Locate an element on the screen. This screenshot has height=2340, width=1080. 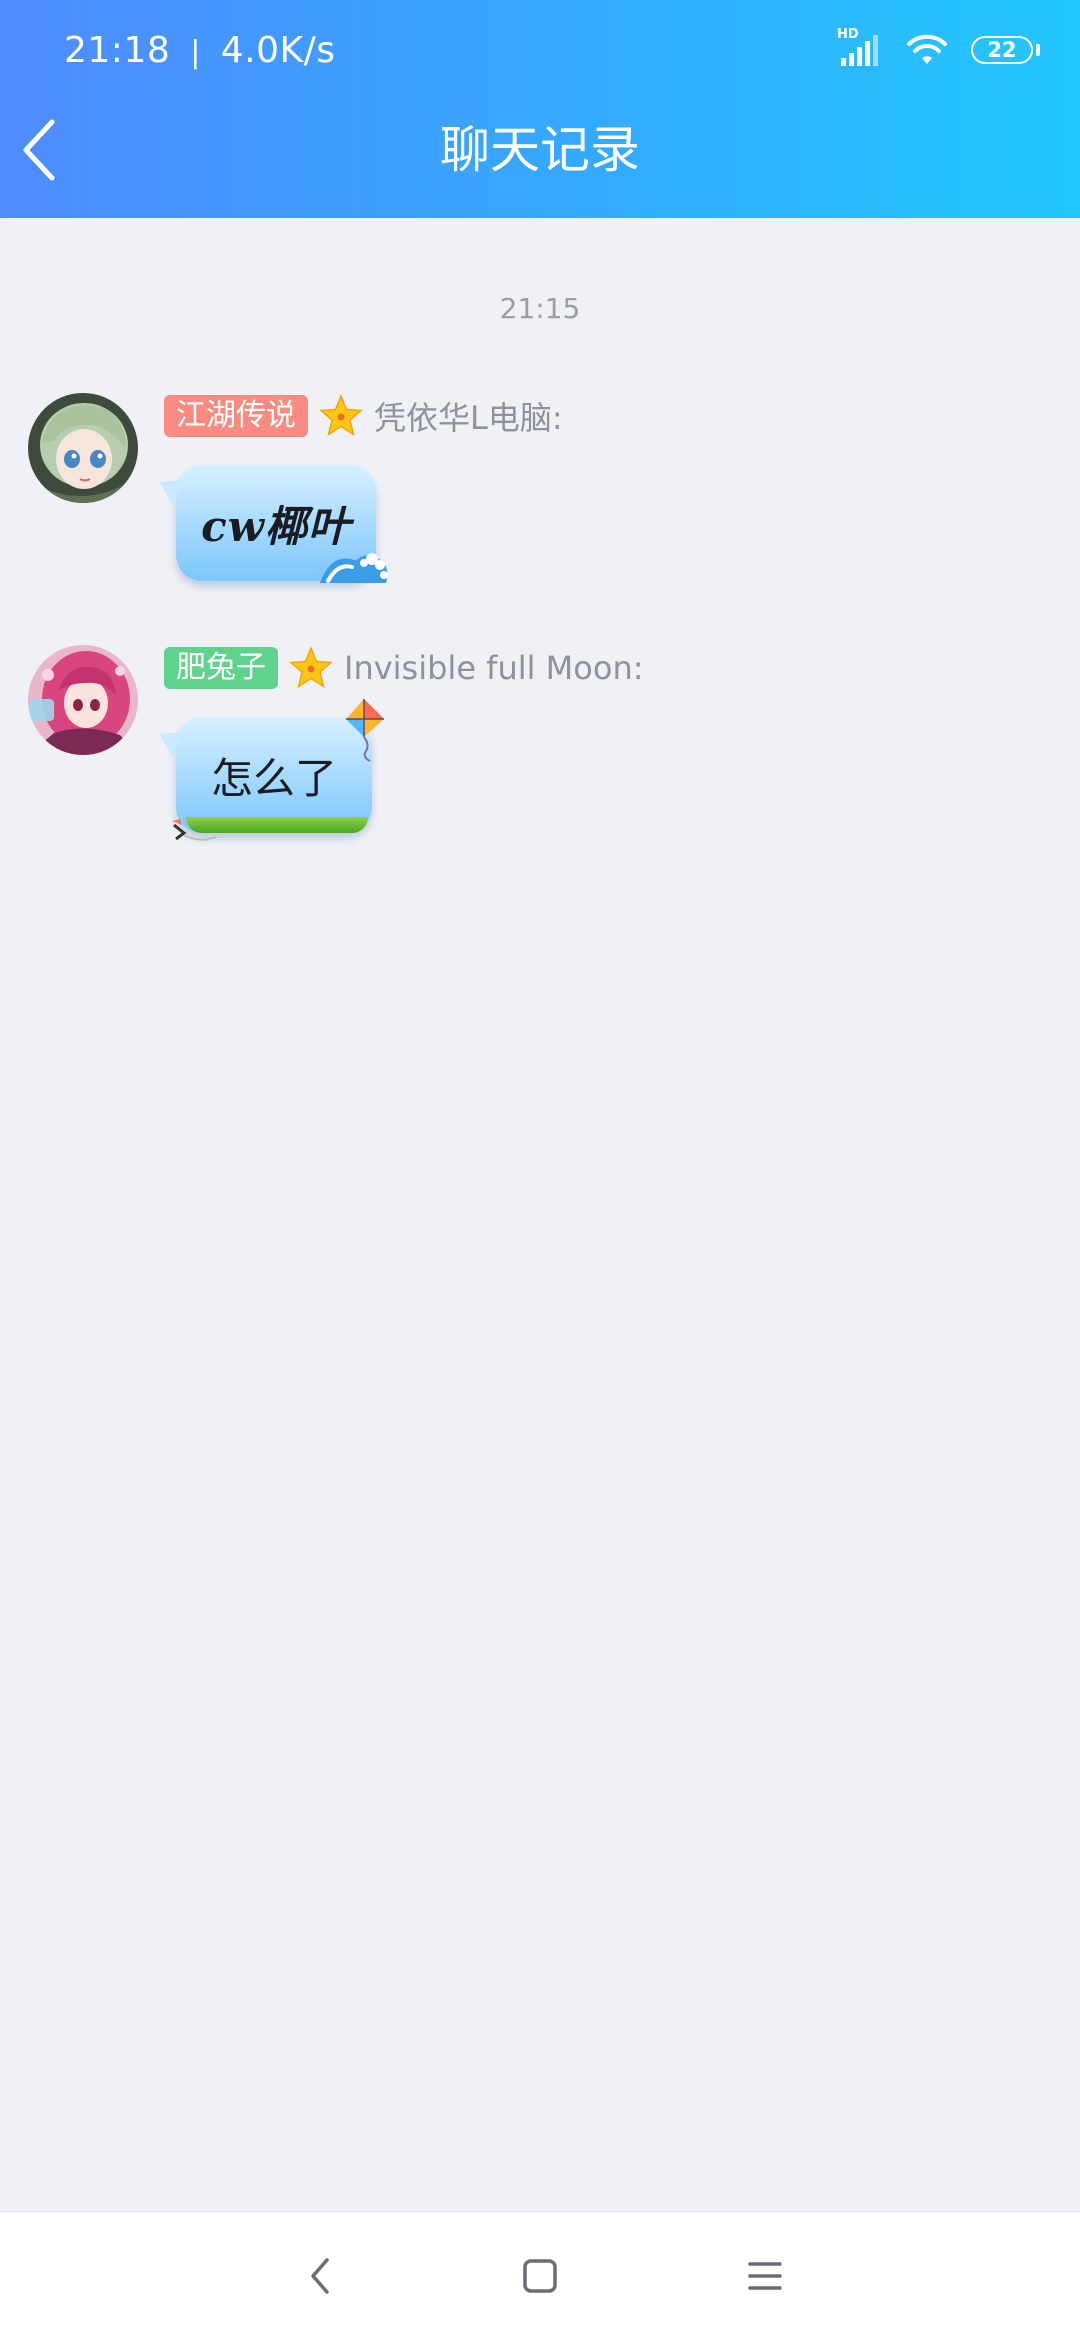
battery-icon: 22 is located at coordinates (1002, 50).